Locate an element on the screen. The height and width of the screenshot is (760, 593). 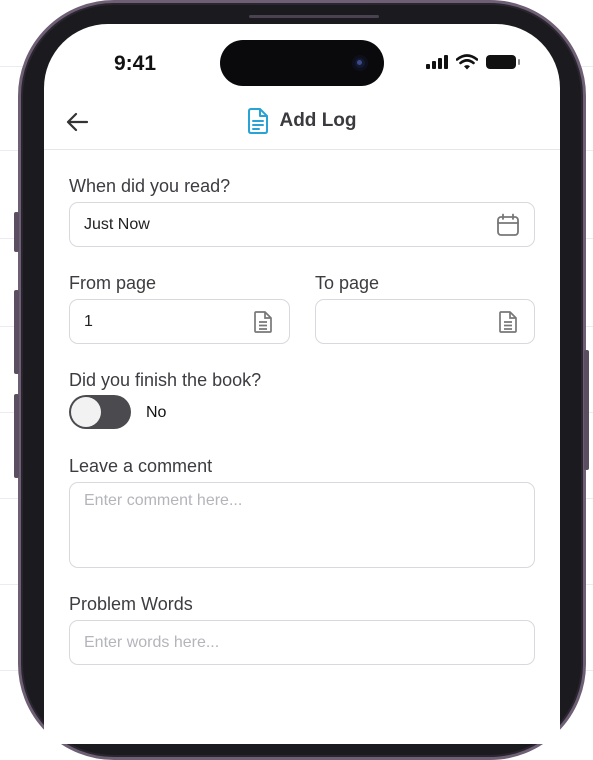
to-page-input is located at coordinates (425, 321).